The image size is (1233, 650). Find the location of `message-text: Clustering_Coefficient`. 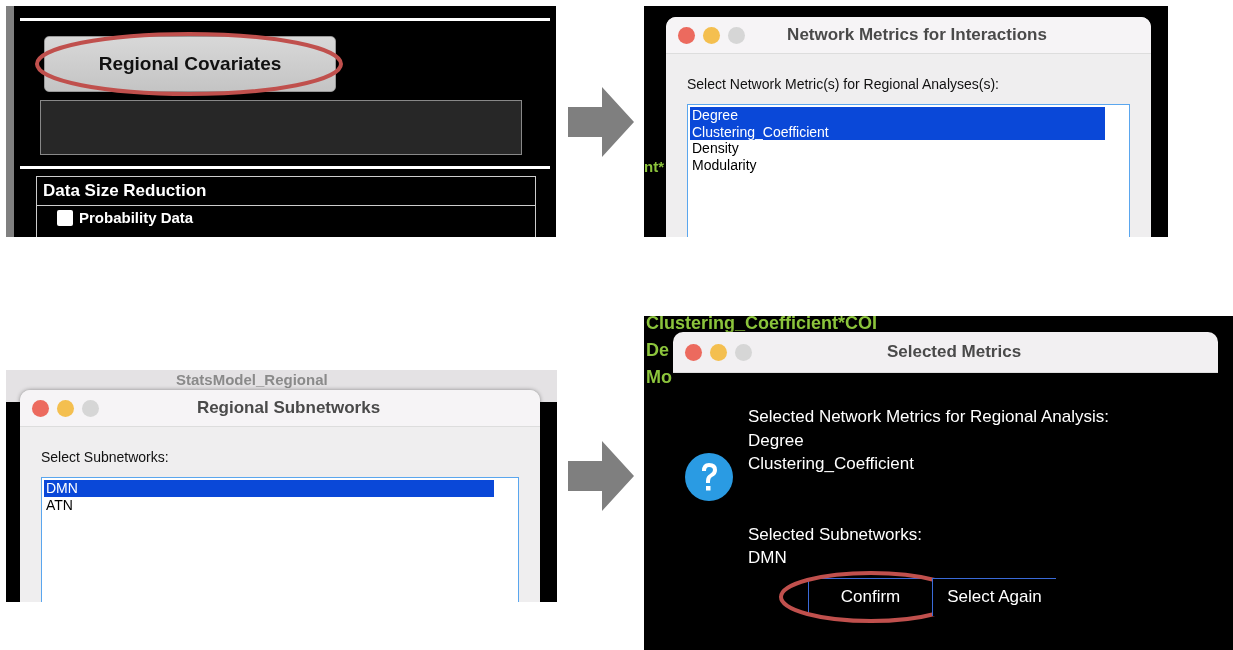

message-text: Clustering_Coefficient is located at coordinates (831, 464).